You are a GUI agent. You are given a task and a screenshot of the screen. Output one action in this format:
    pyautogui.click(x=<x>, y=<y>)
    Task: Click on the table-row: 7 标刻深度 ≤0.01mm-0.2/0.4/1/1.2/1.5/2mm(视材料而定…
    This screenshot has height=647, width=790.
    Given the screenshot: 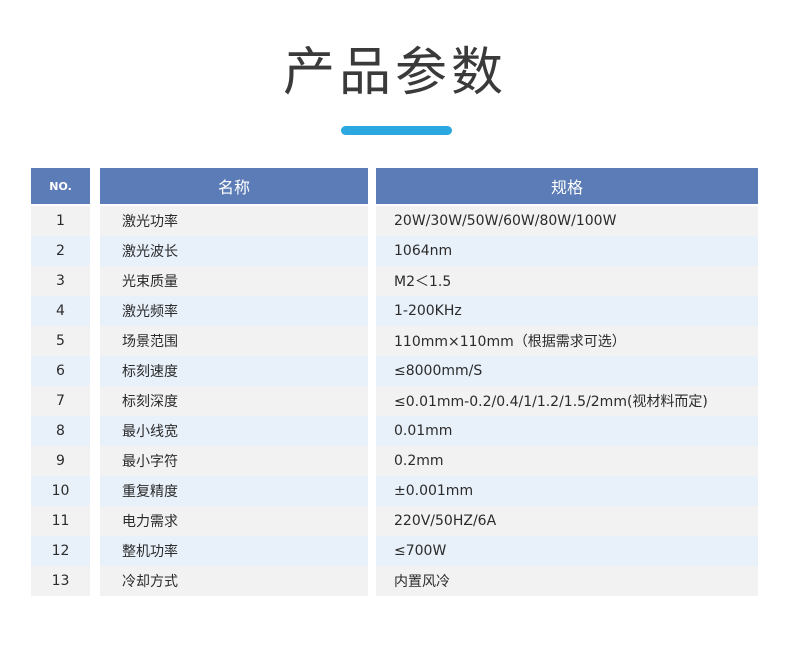 What is the action you would take?
    pyautogui.click(x=394, y=401)
    